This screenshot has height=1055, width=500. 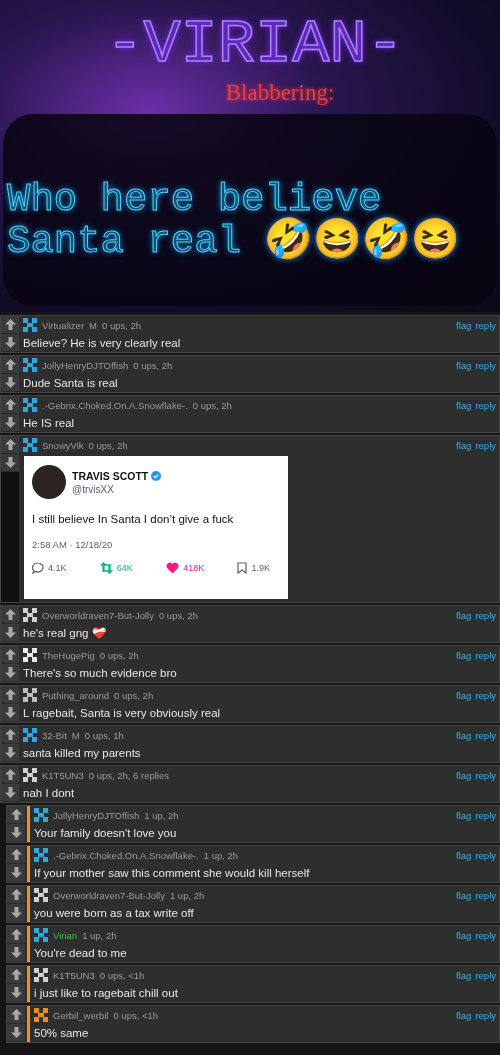 I want to click on username-link: Gerbil_werbil, so click(x=81, y=1015).